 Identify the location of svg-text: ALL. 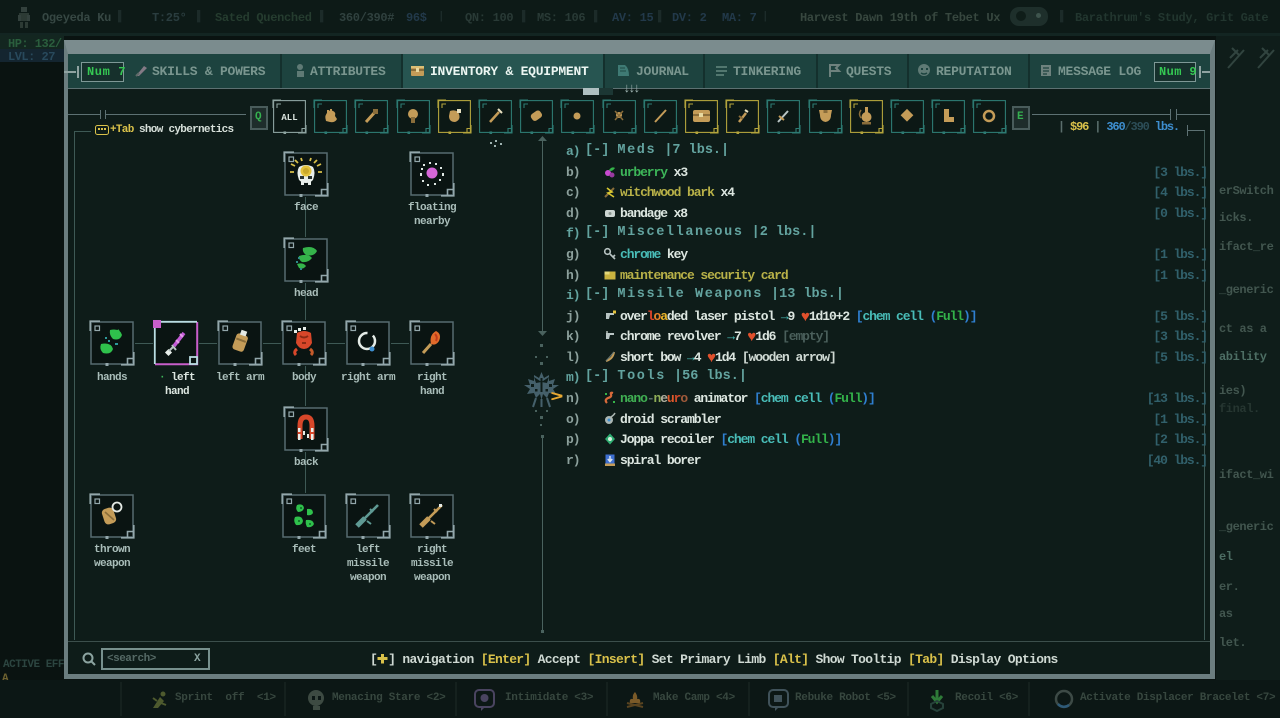
(289, 118).